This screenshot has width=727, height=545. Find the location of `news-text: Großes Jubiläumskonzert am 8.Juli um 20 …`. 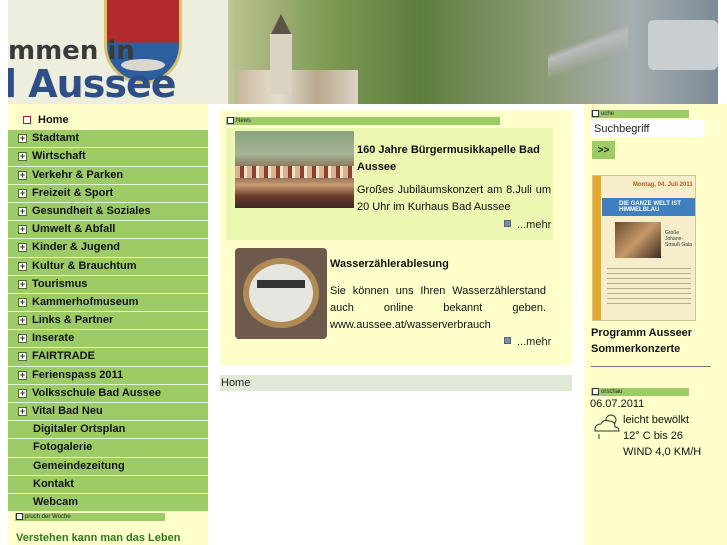

news-text: Großes Jubiläumskonzert am 8.Juli um 20 … is located at coordinates (454, 198).